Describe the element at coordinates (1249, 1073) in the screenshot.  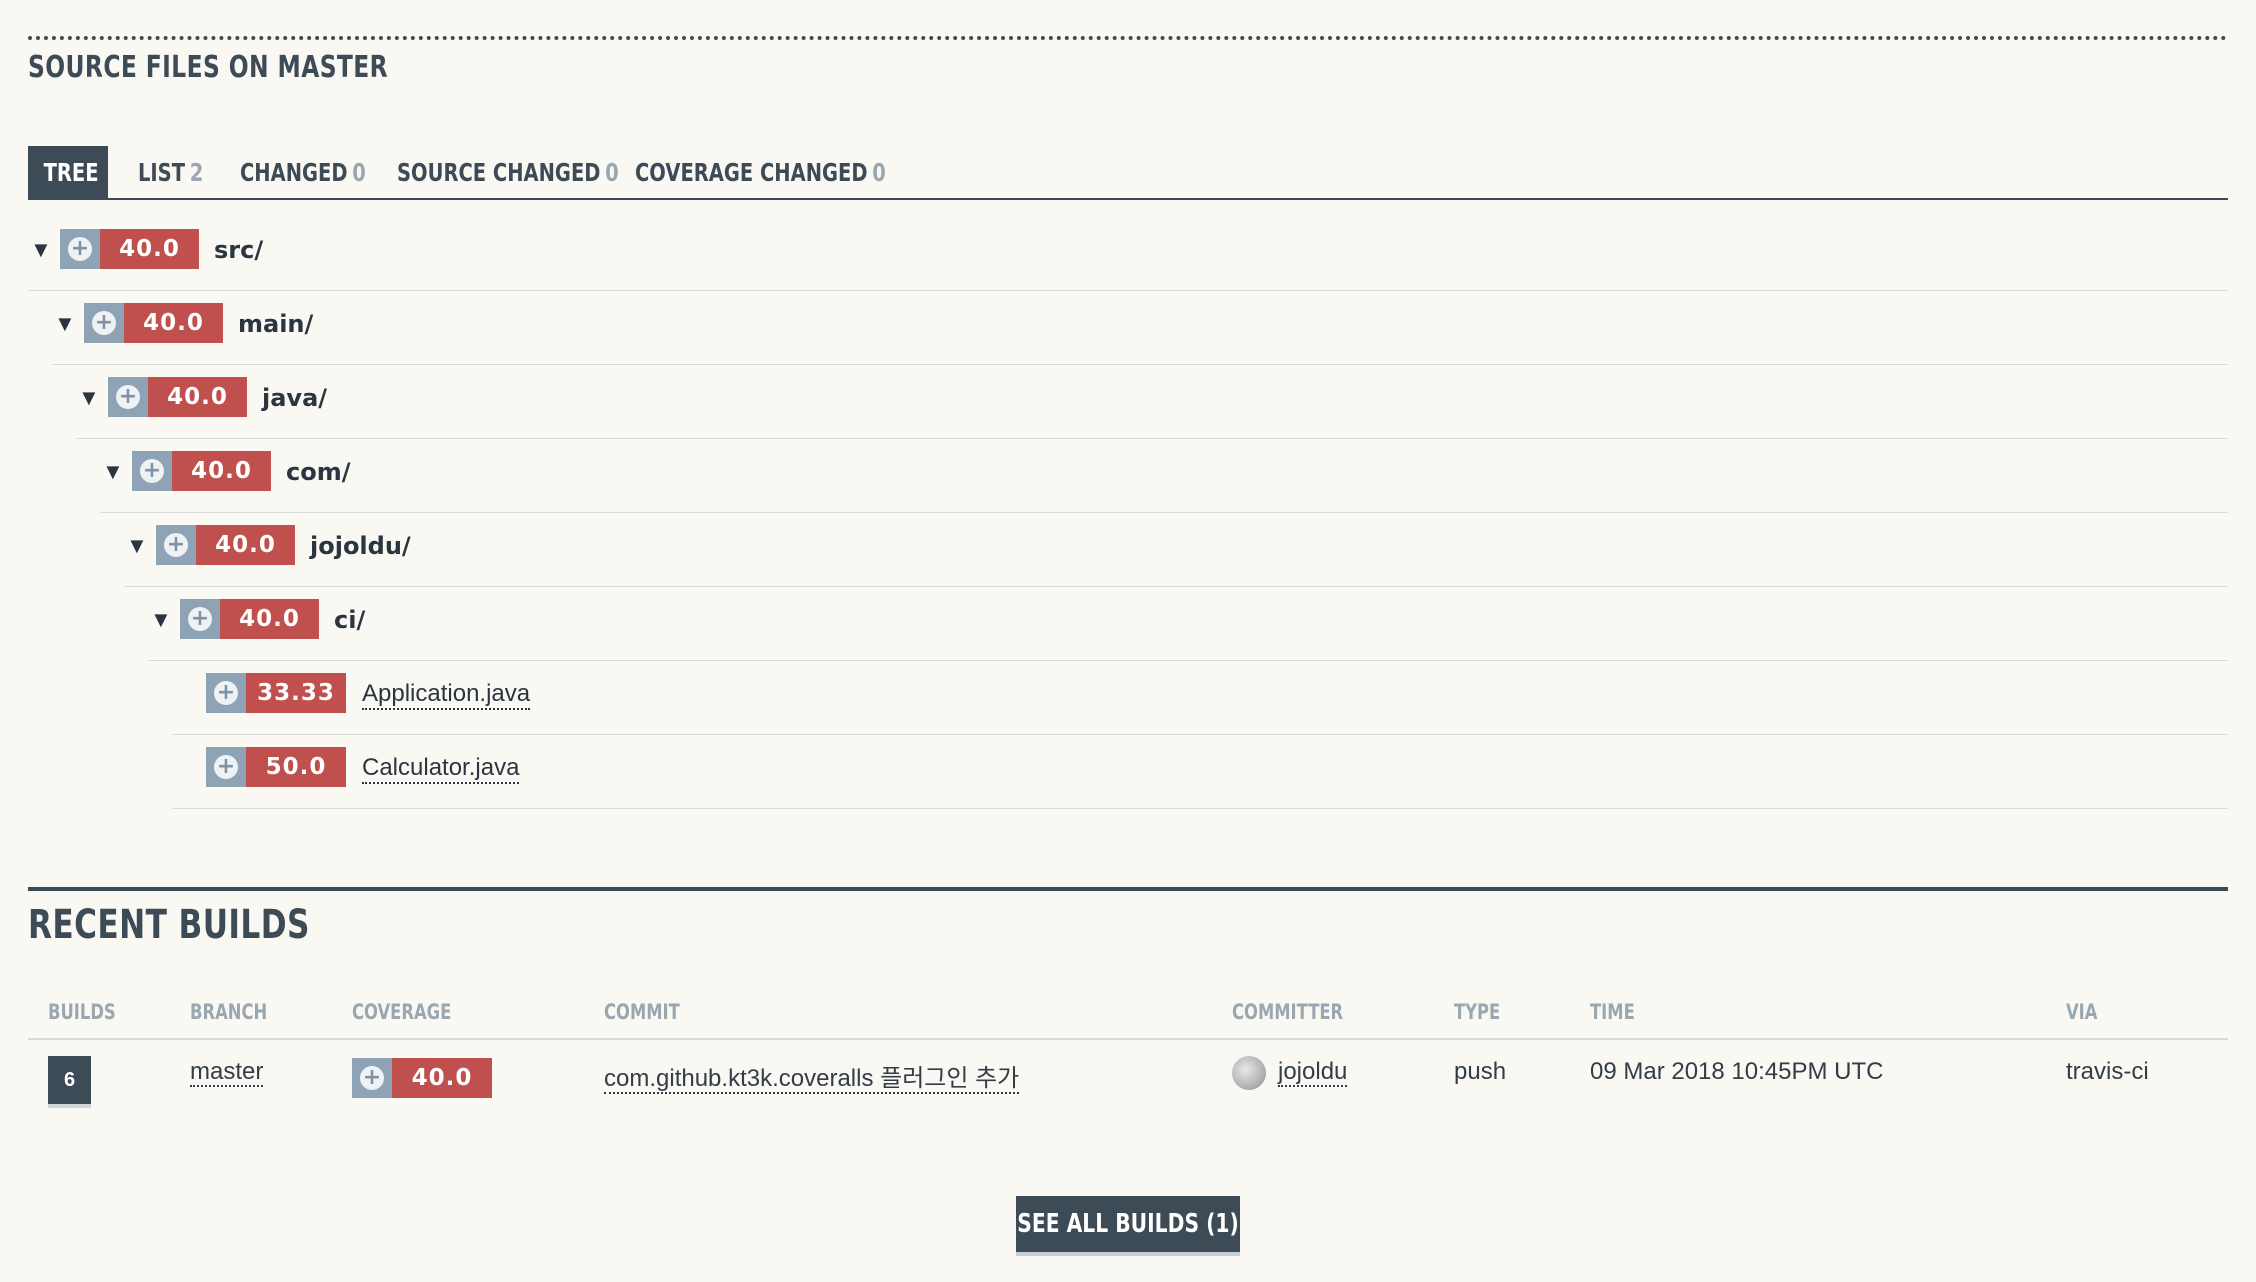
I see `user-avatar` at that location.